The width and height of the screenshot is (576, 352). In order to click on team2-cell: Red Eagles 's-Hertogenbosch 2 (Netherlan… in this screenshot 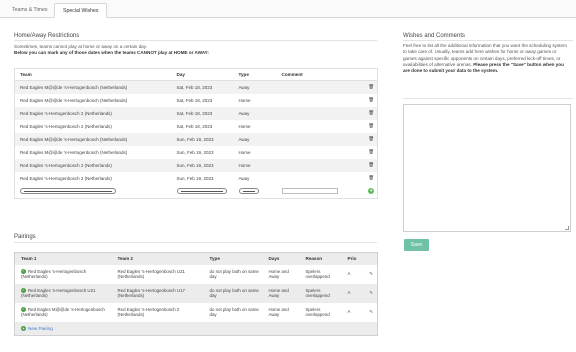, I will do `click(157, 312)`.